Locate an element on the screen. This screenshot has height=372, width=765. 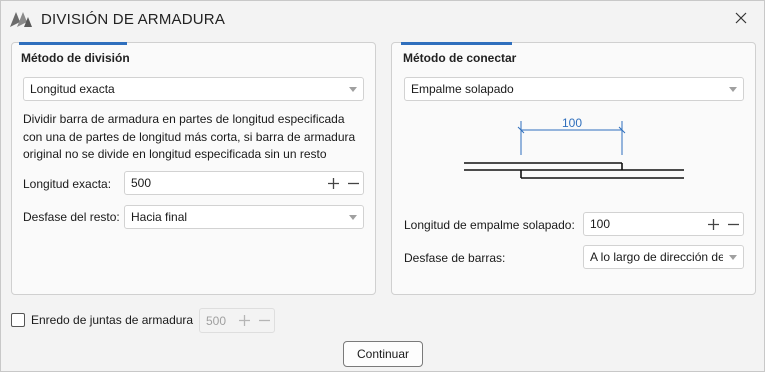
joints-label: Enredo de juntas de armadura is located at coordinates (112, 320).